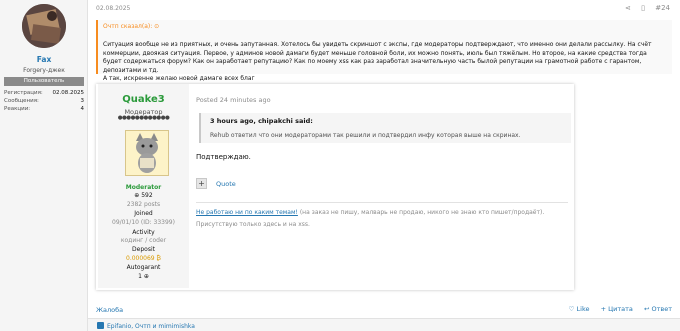  I want to click on stat-messages: Сообщения: 3, so click(44, 102).